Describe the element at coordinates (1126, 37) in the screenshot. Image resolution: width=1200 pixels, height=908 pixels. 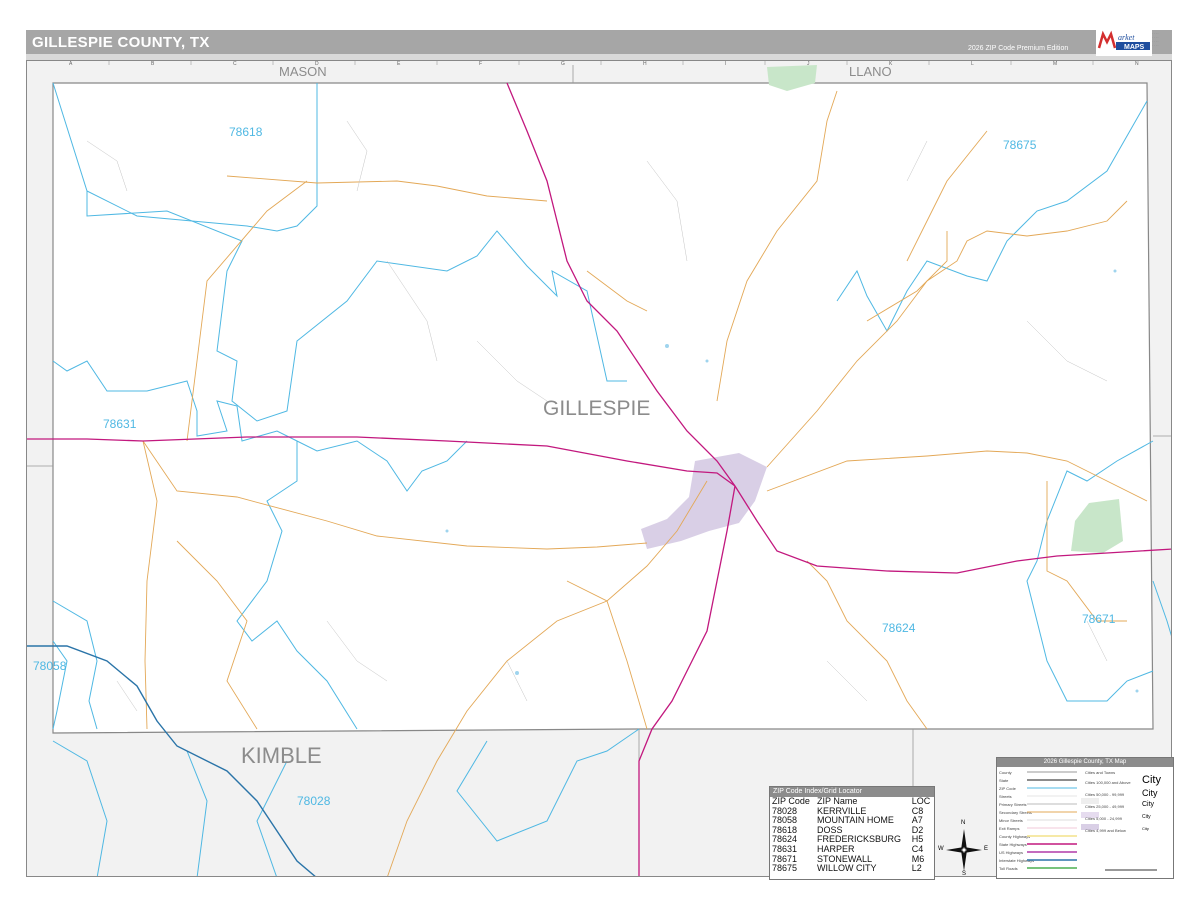
I see `svg-text: arket` at that location.